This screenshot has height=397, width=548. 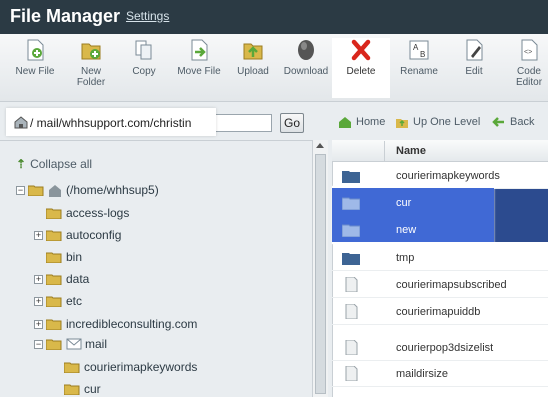 I want to click on move-file-button: Move File, so click(x=199, y=68).